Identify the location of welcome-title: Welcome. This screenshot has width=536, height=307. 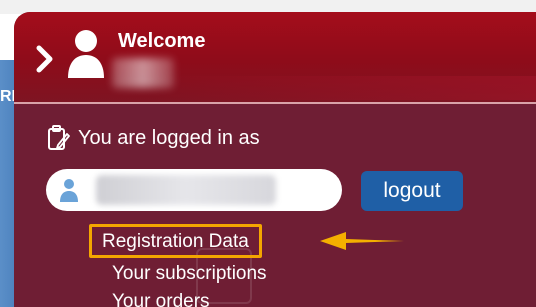
(162, 41).